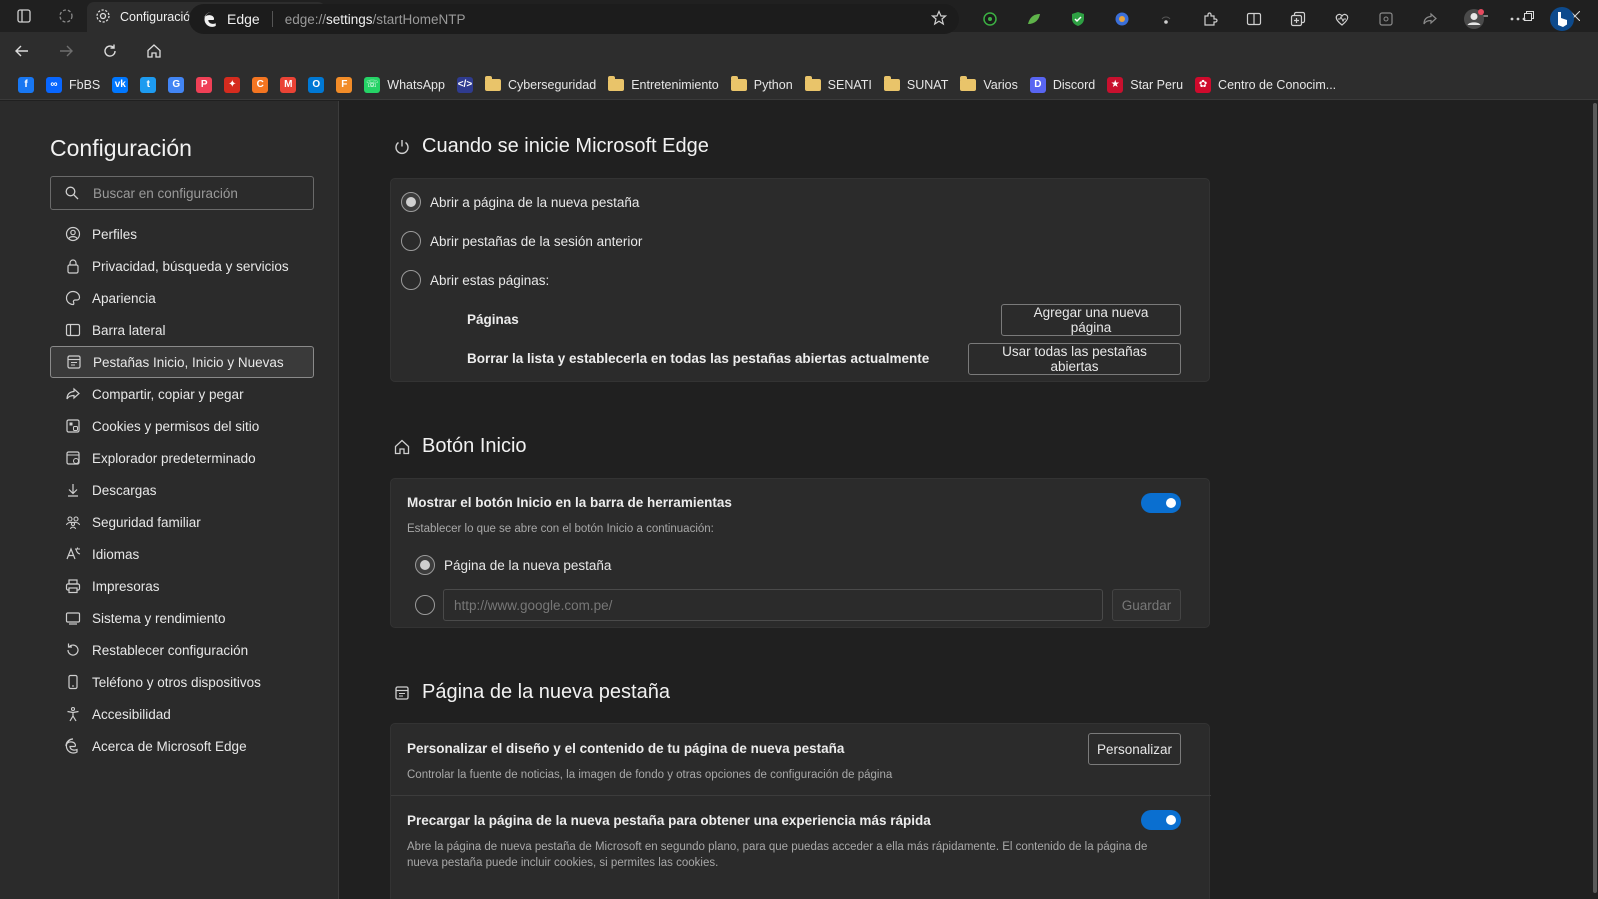 The width and height of the screenshot is (1598, 899). What do you see at coordinates (182, 362) in the screenshot?
I see `sidebar-item-4: Pestañas Inicio, Inicio y Nuevas` at bounding box center [182, 362].